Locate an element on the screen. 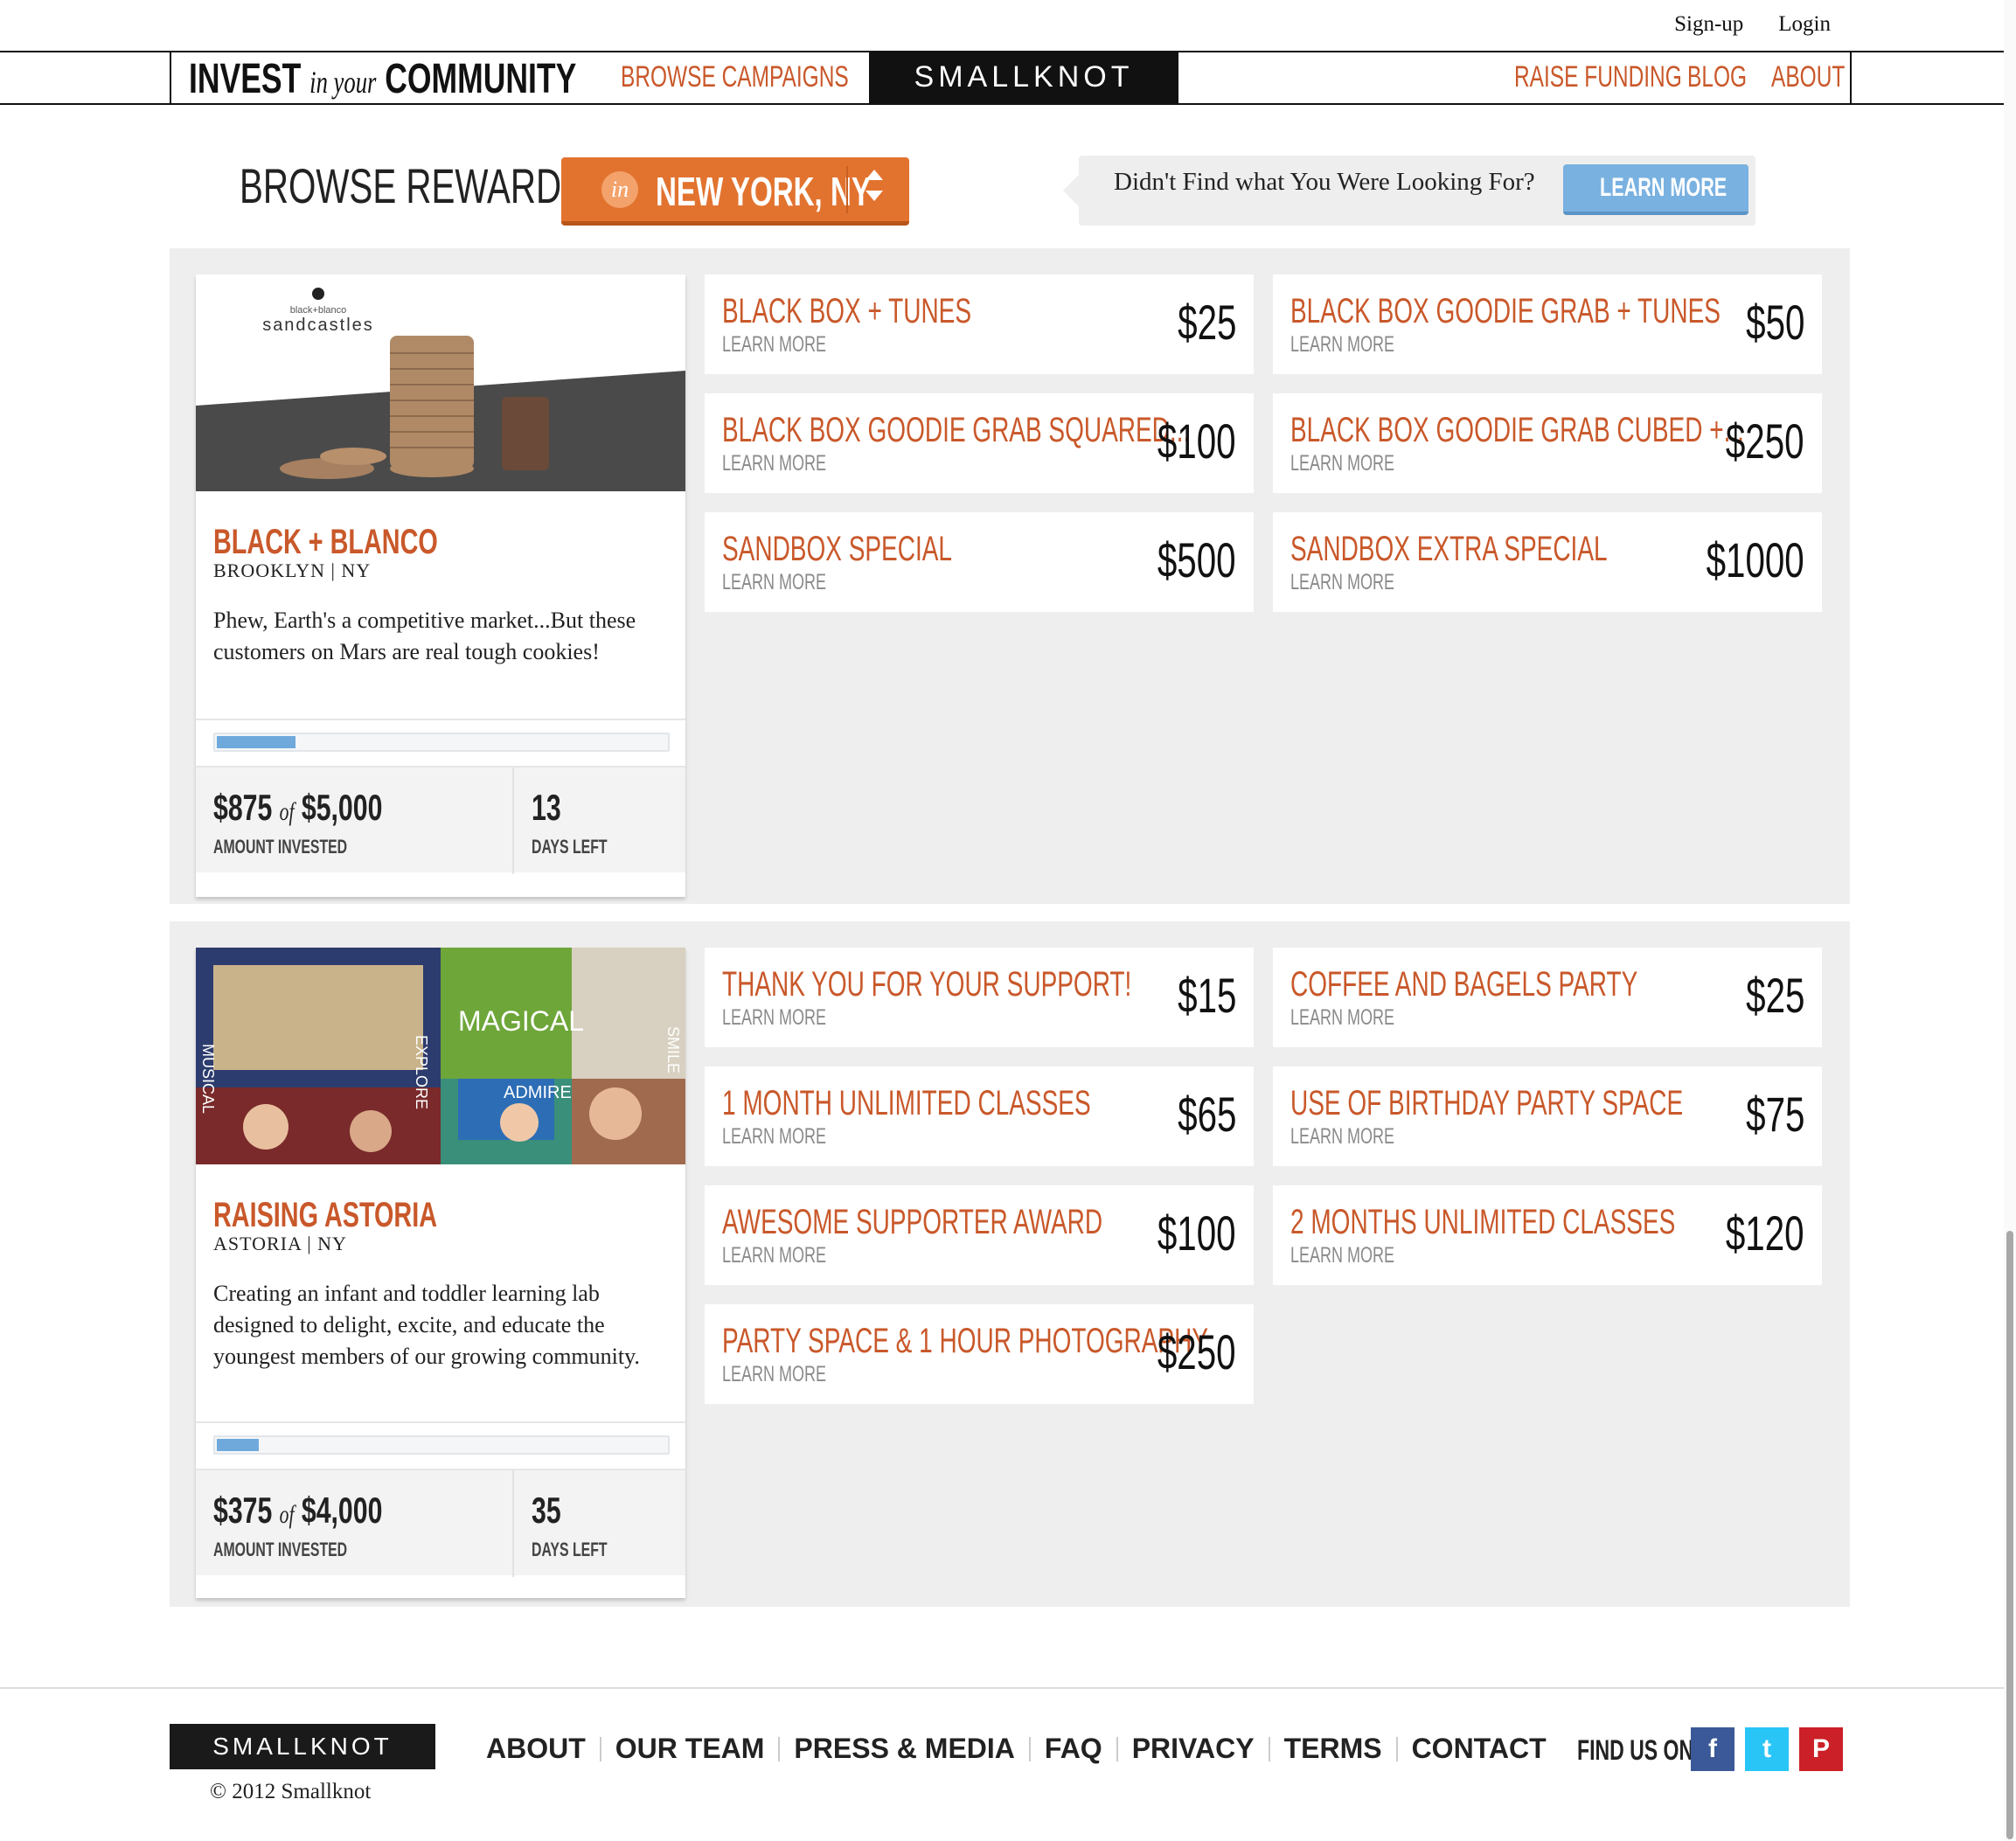 The width and height of the screenshot is (2016, 1841). footer-link-terms: TERMS is located at coordinates (1333, 1749).